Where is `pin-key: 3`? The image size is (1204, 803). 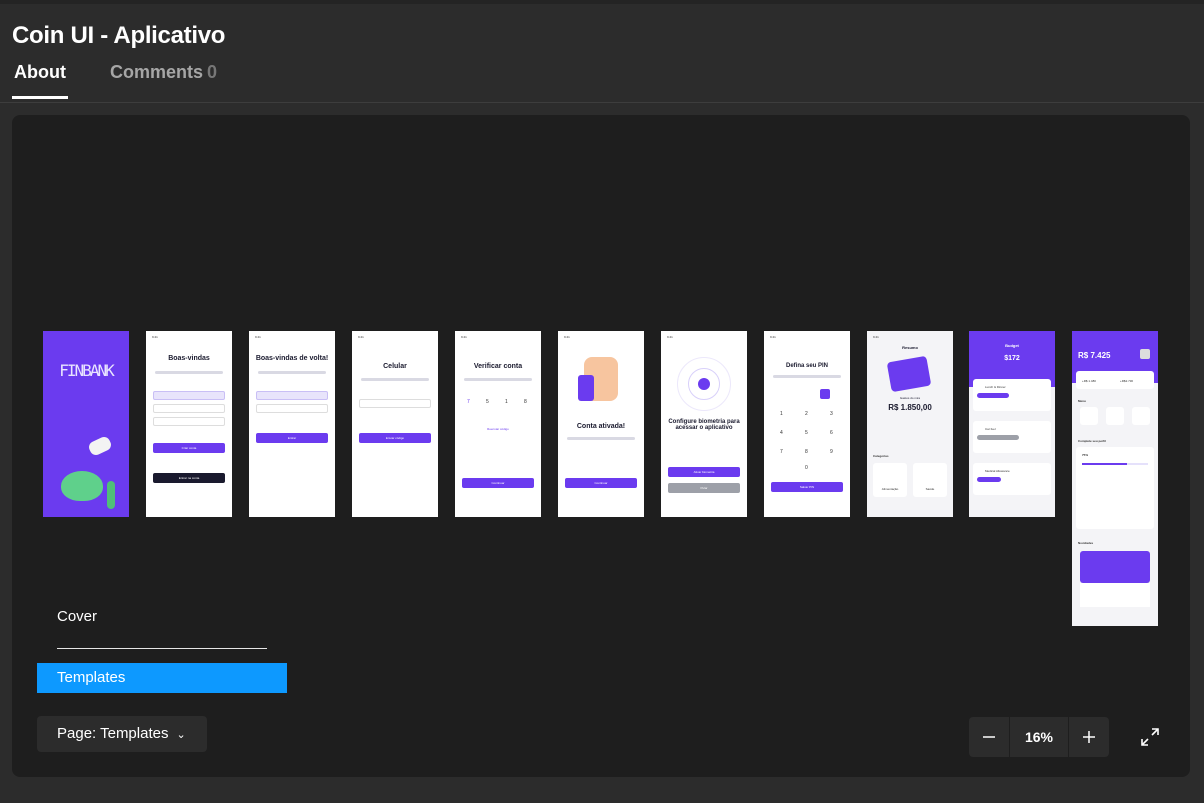 pin-key: 3 is located at coordinates (831, 414).